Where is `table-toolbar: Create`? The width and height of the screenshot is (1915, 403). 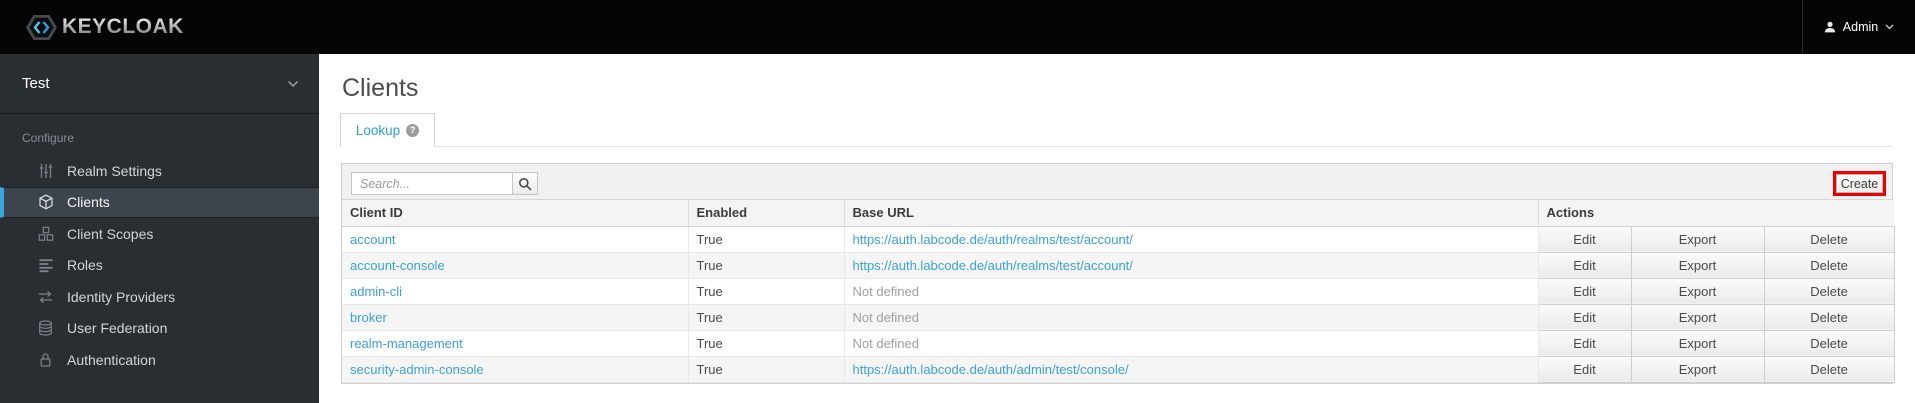 table-toolbar: Create is located at coordinates (1117, 182).